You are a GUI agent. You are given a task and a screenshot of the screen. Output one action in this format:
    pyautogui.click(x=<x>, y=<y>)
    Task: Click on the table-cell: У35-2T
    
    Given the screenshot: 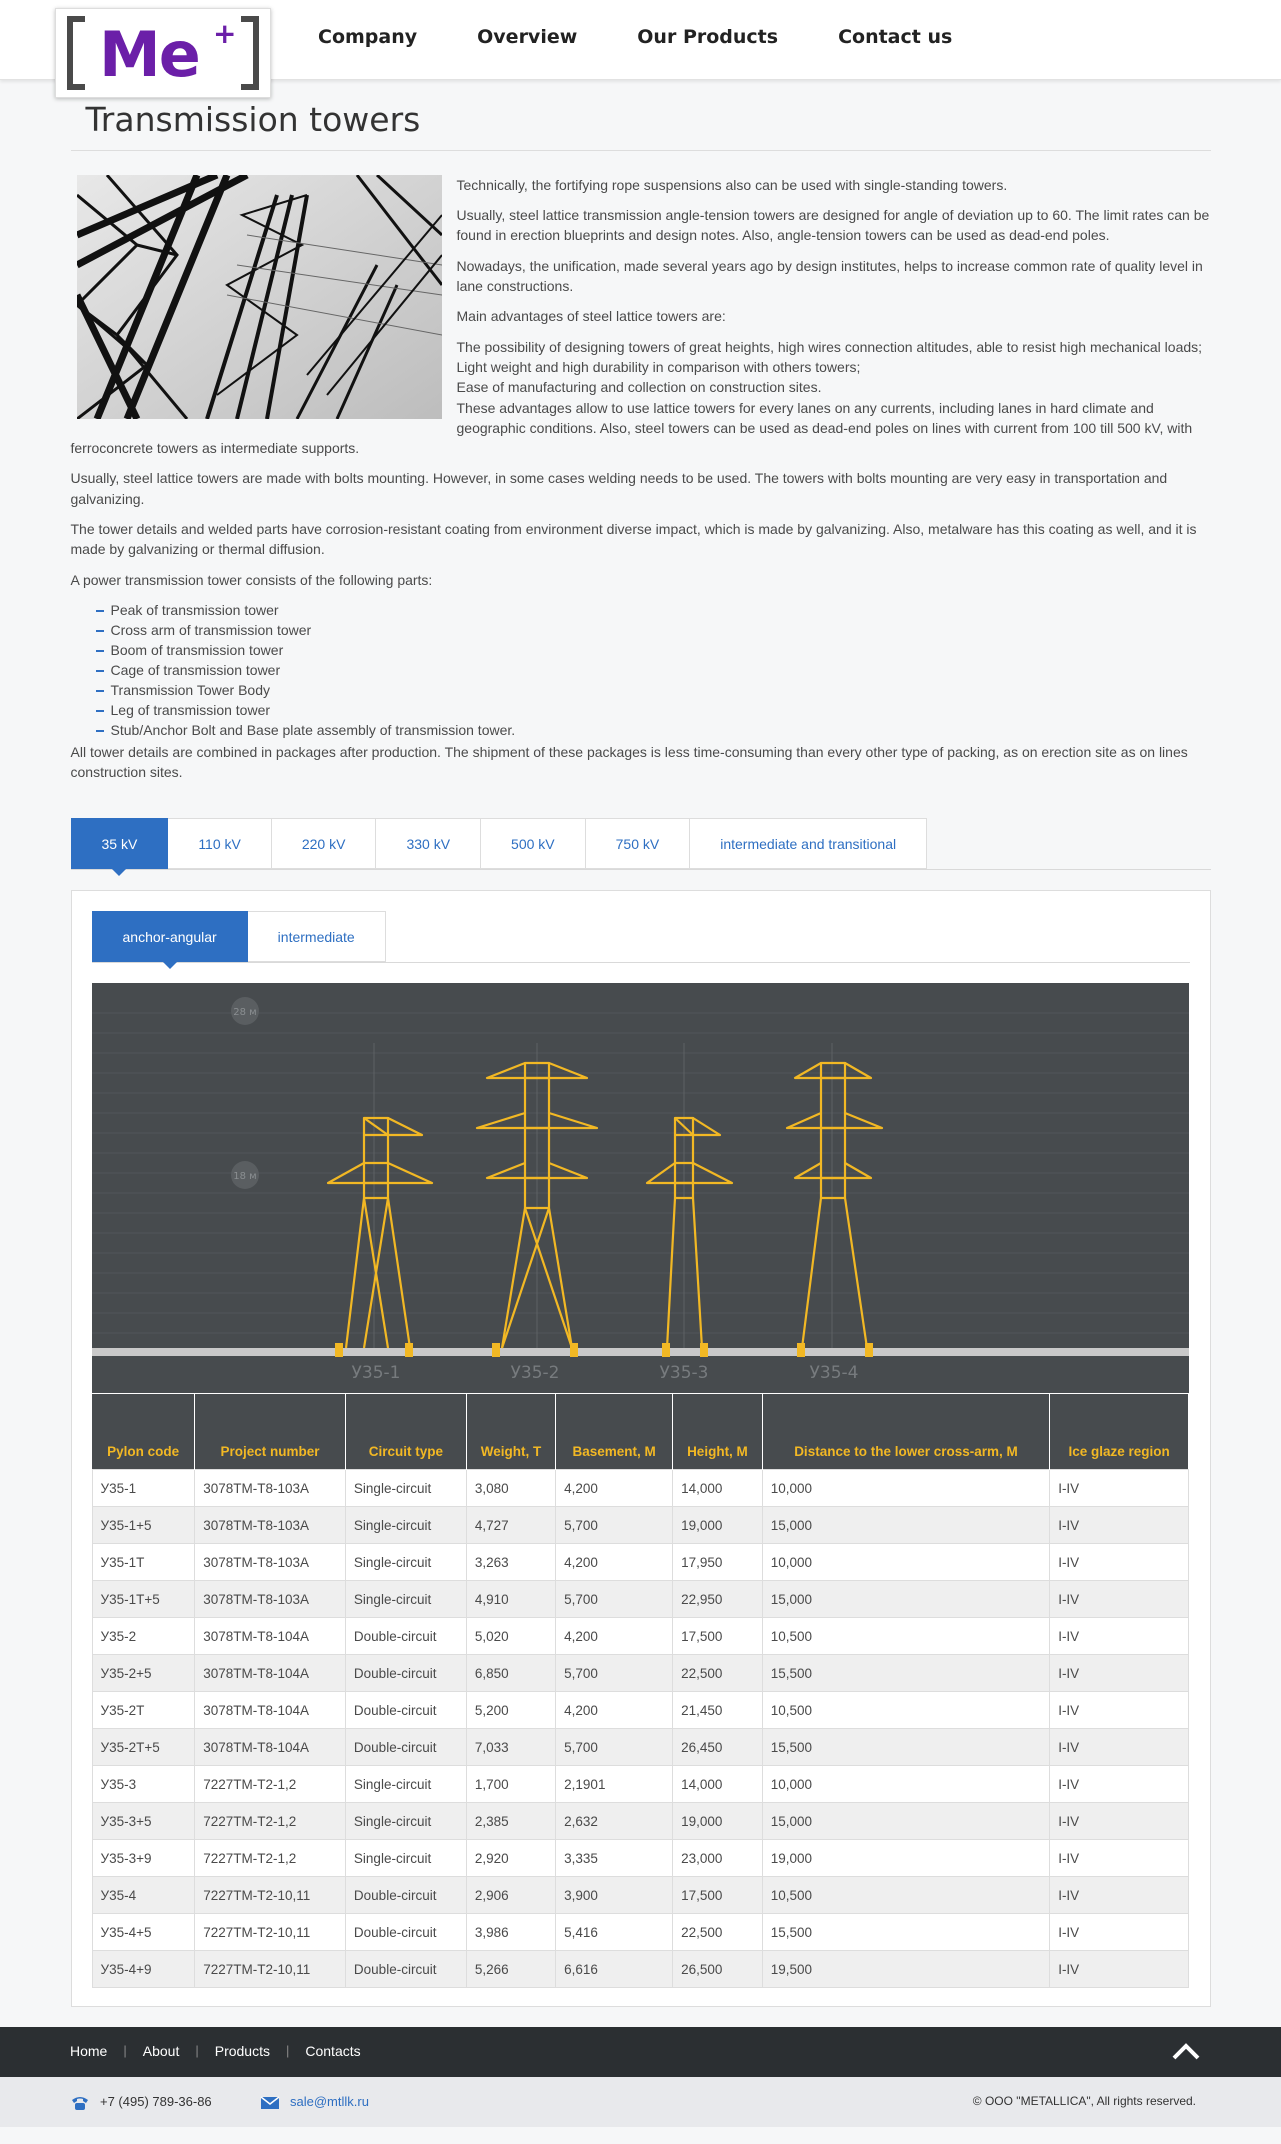 What is the action you would take?
    pyautogui.click(x=143, y=1710)
    